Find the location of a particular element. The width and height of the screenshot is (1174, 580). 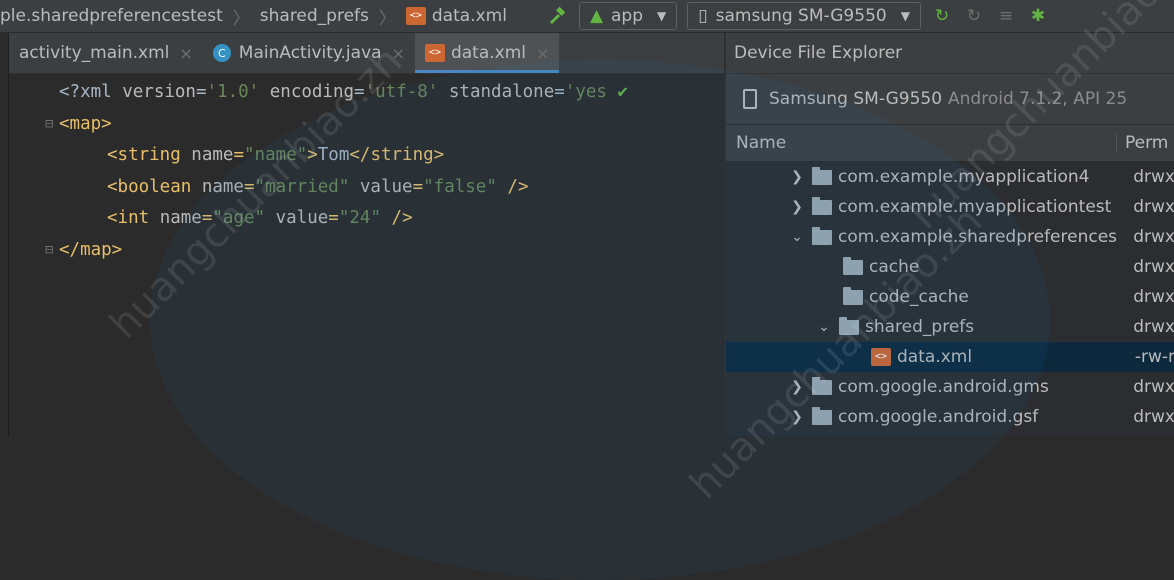

tab-main-activity: C MainActivity.java × is located at coordinates (309, 53).